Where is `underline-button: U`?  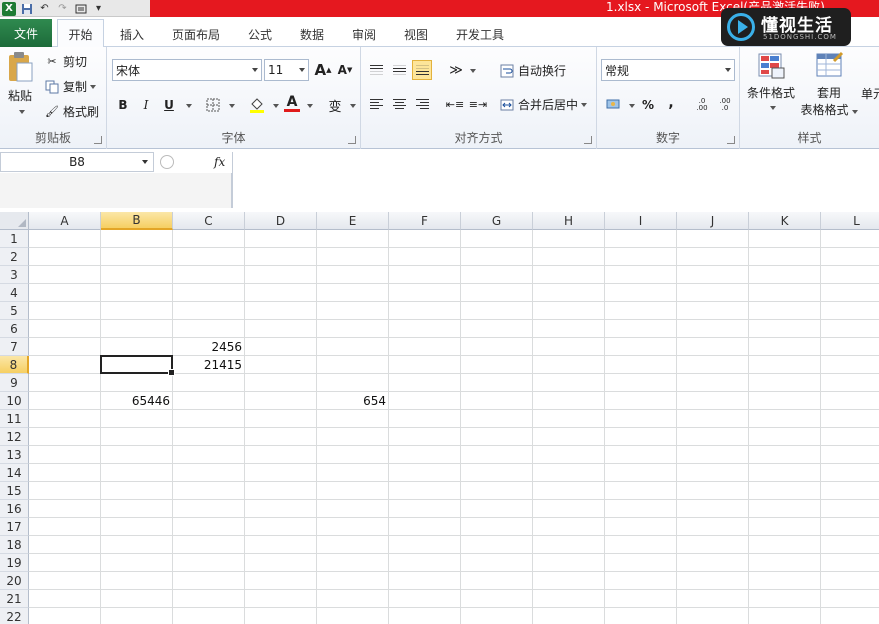 underline-button: U is located at coordinates (169, 105).